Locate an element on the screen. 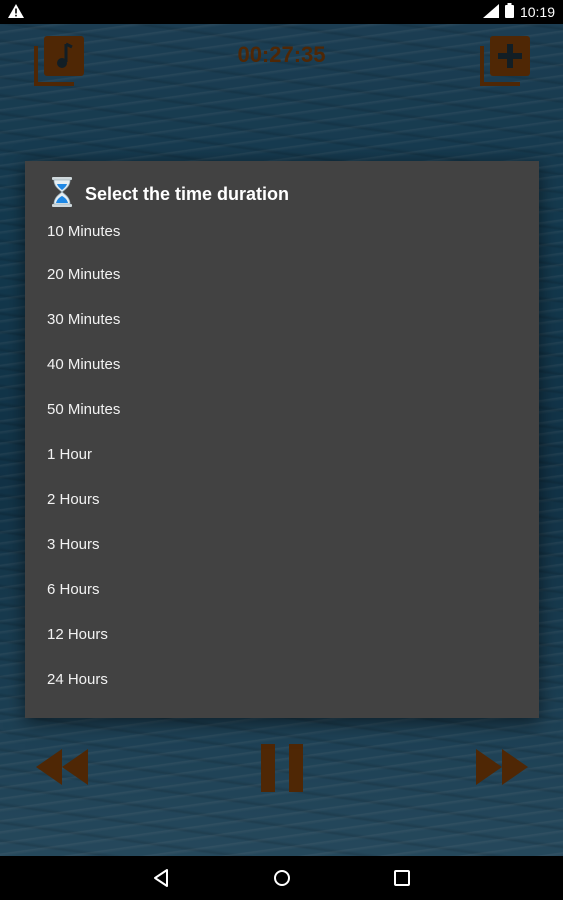 This screenshot has height=900, width=563. dialog-header: Select the time duration is located at coordinates (282, 194).